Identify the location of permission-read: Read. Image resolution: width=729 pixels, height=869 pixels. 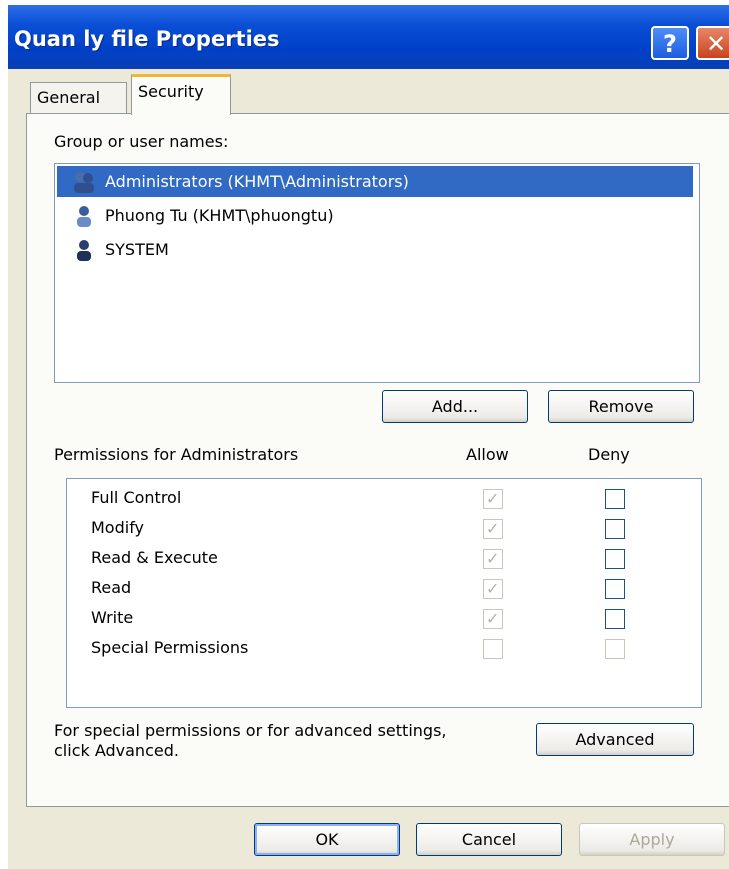
(111, 587).